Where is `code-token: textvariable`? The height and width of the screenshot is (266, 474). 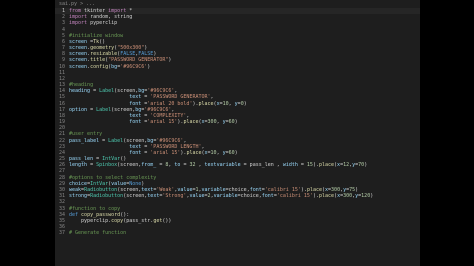
code-token: textvariable is located at coordinates (222, 165).